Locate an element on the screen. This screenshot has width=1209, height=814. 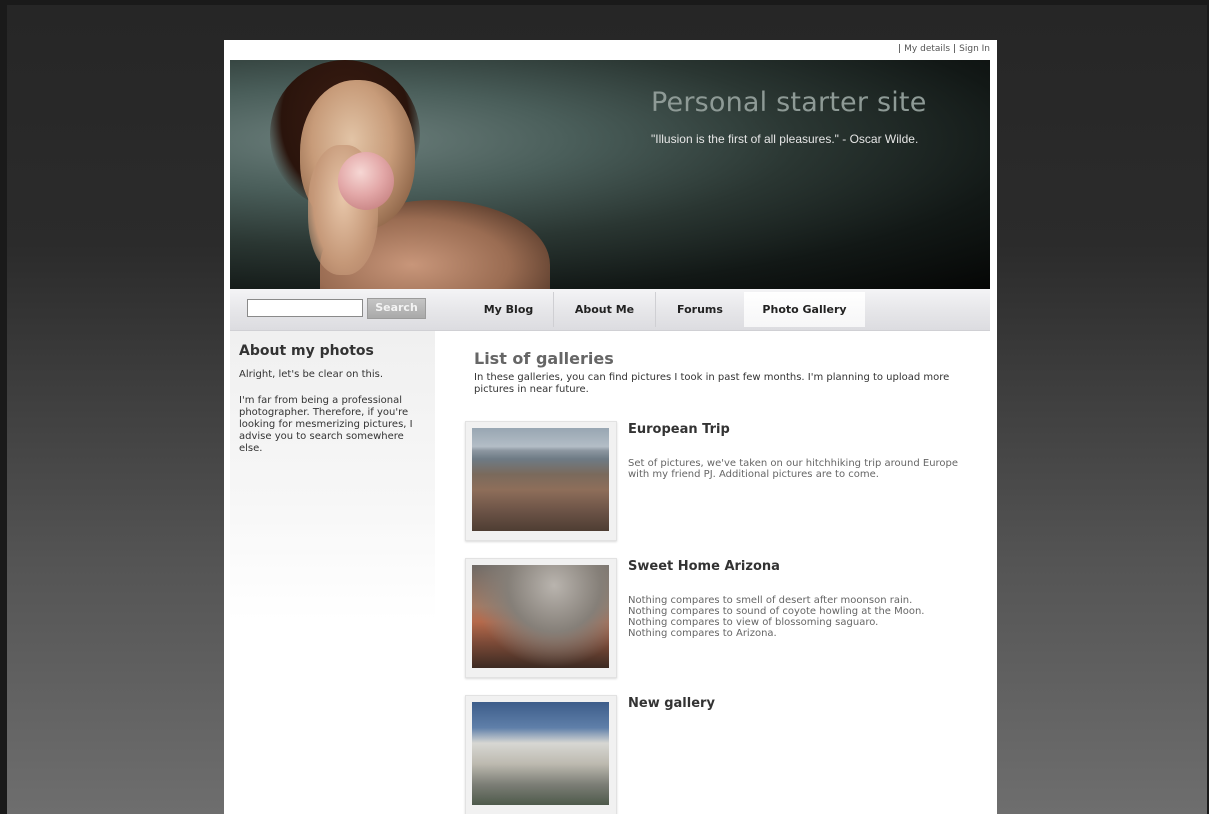
banner-photo-bubble is located at coordinates (366, 181).